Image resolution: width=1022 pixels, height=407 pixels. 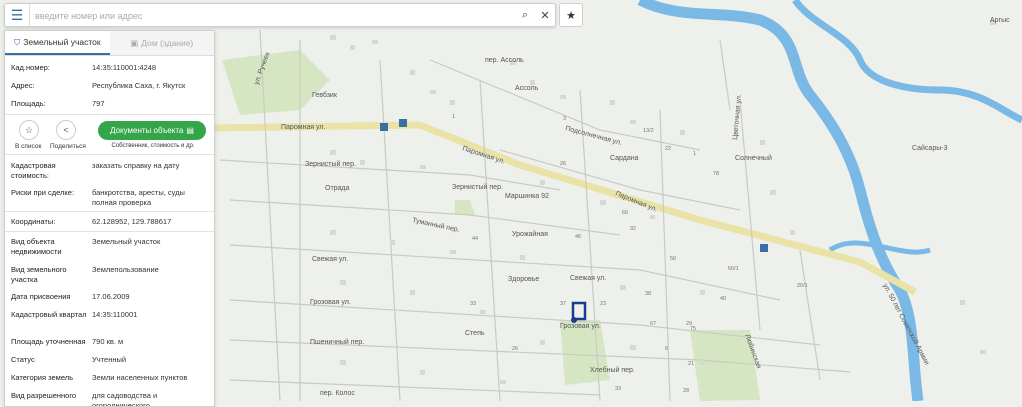 What do you see at coordinates (28, 146) in the screenshot?
I see `add-to-list-label: В список` at bounding box center [28, 146].